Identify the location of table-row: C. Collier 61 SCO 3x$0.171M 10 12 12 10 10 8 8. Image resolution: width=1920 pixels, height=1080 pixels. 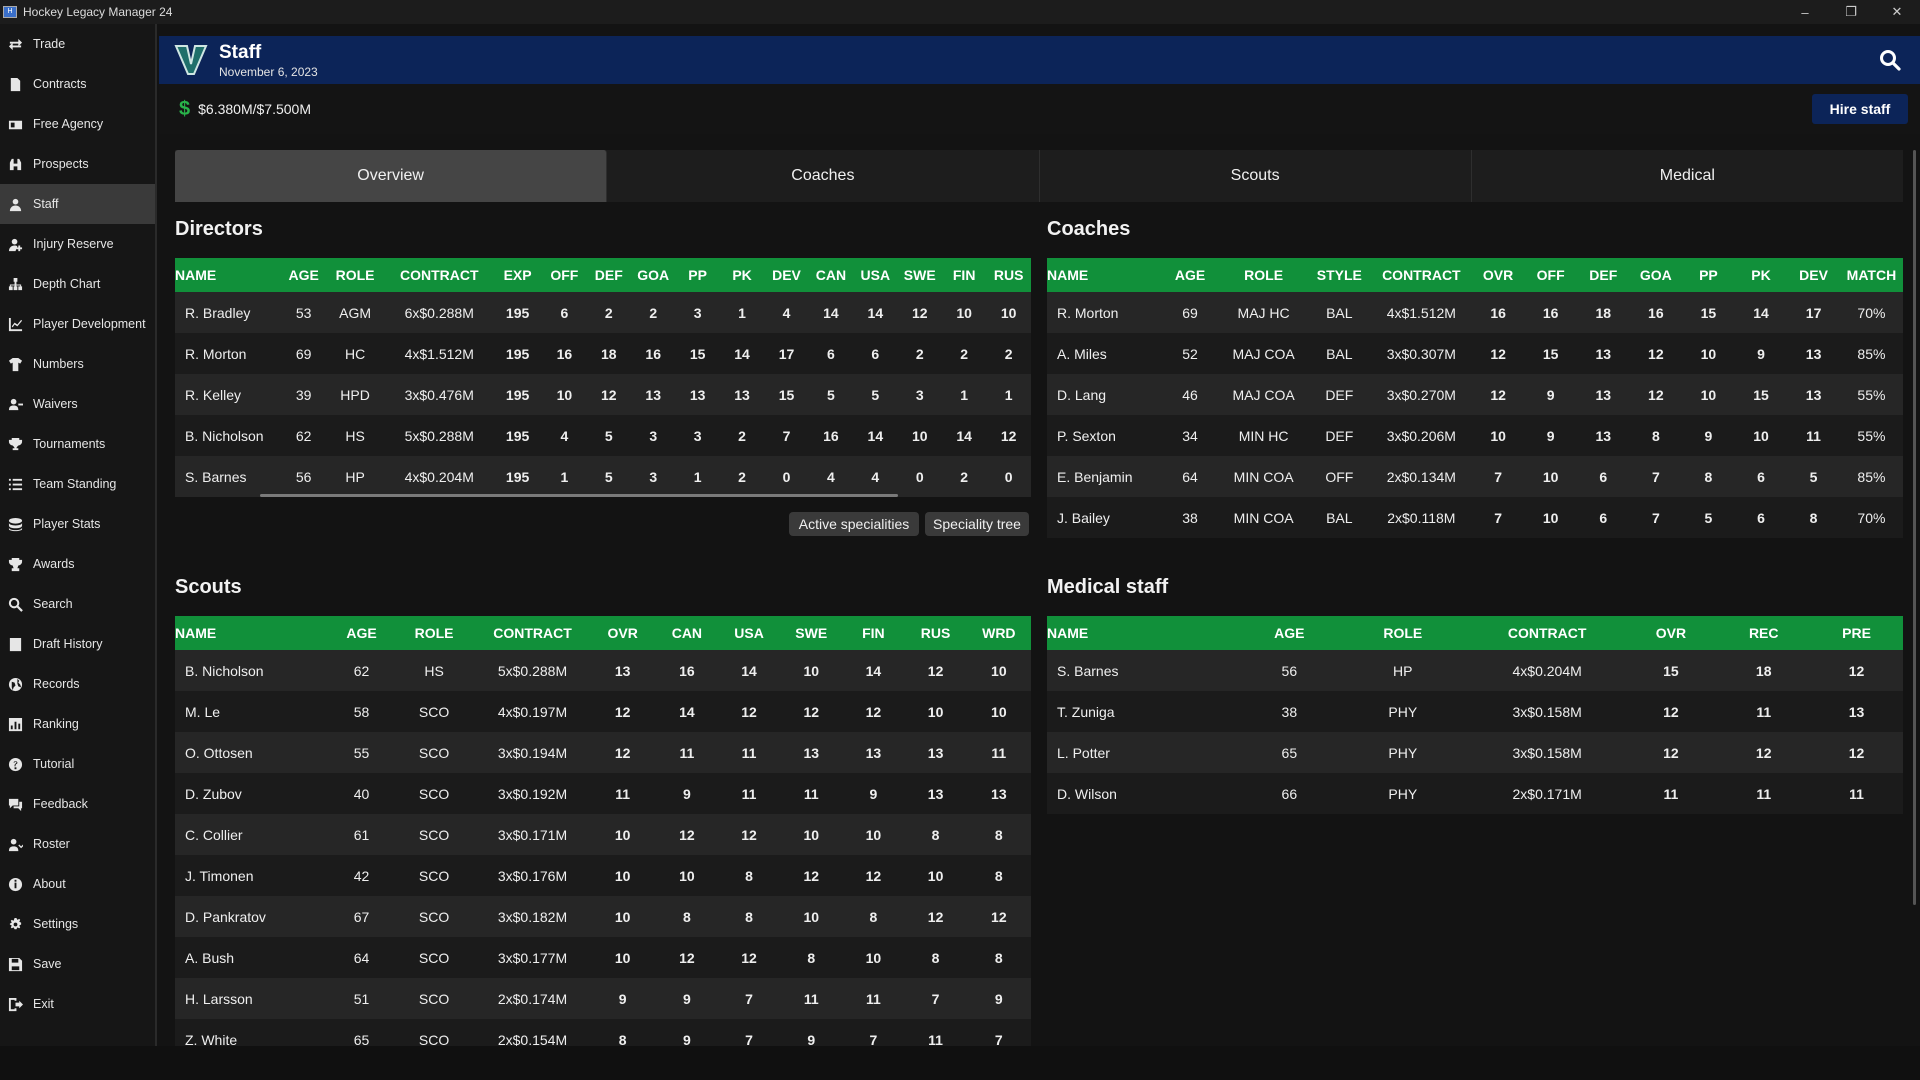
(603, 834).